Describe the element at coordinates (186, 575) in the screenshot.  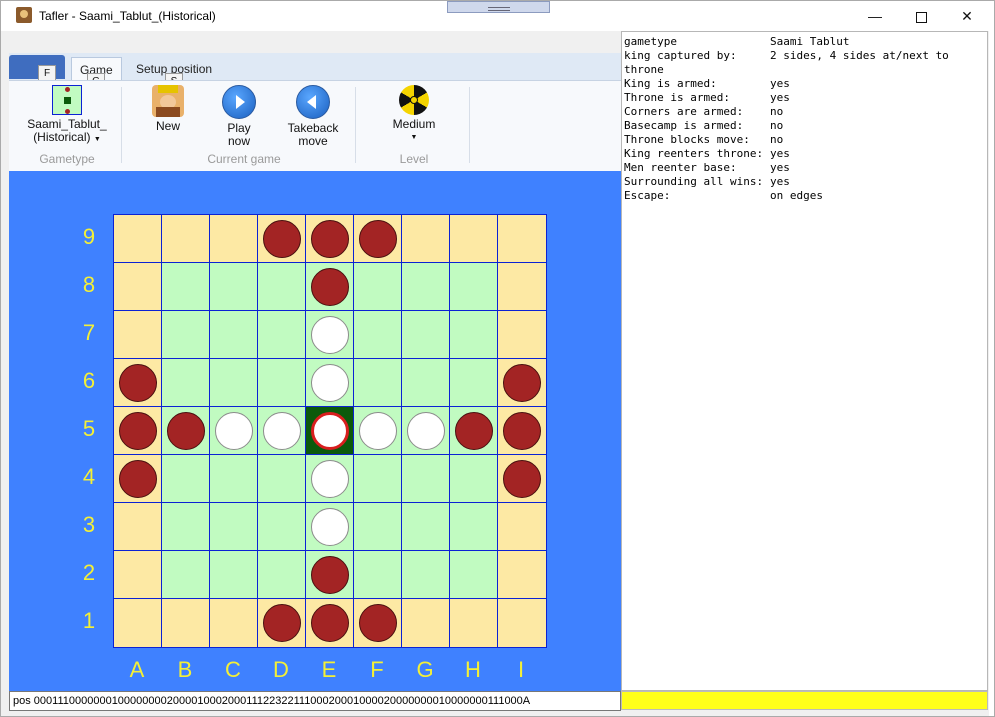
I see `board-square-b2` at that location.